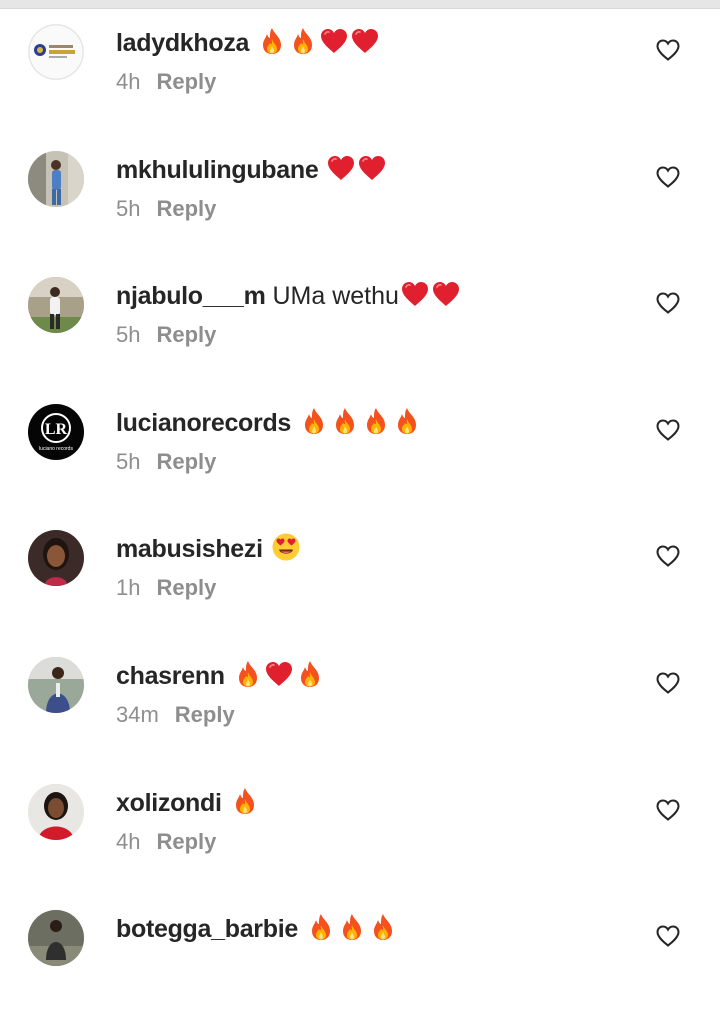 This screenshot has height=1025, width=720. What do you see at coordinates (56, 52) in the screenshot?
I see `logo-avatar` at bounding box center [56, 52].